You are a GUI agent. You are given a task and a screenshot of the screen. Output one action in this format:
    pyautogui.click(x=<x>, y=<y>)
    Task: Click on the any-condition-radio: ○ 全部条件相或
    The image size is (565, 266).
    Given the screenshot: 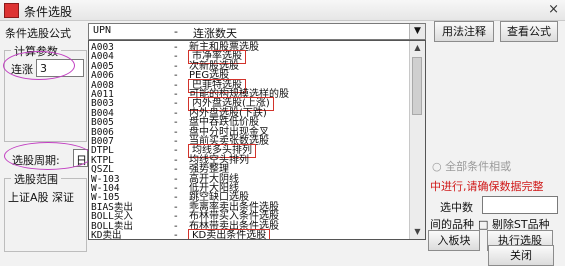 What is the action you would take?
    pyautogui.click(x=471, y=166)
    